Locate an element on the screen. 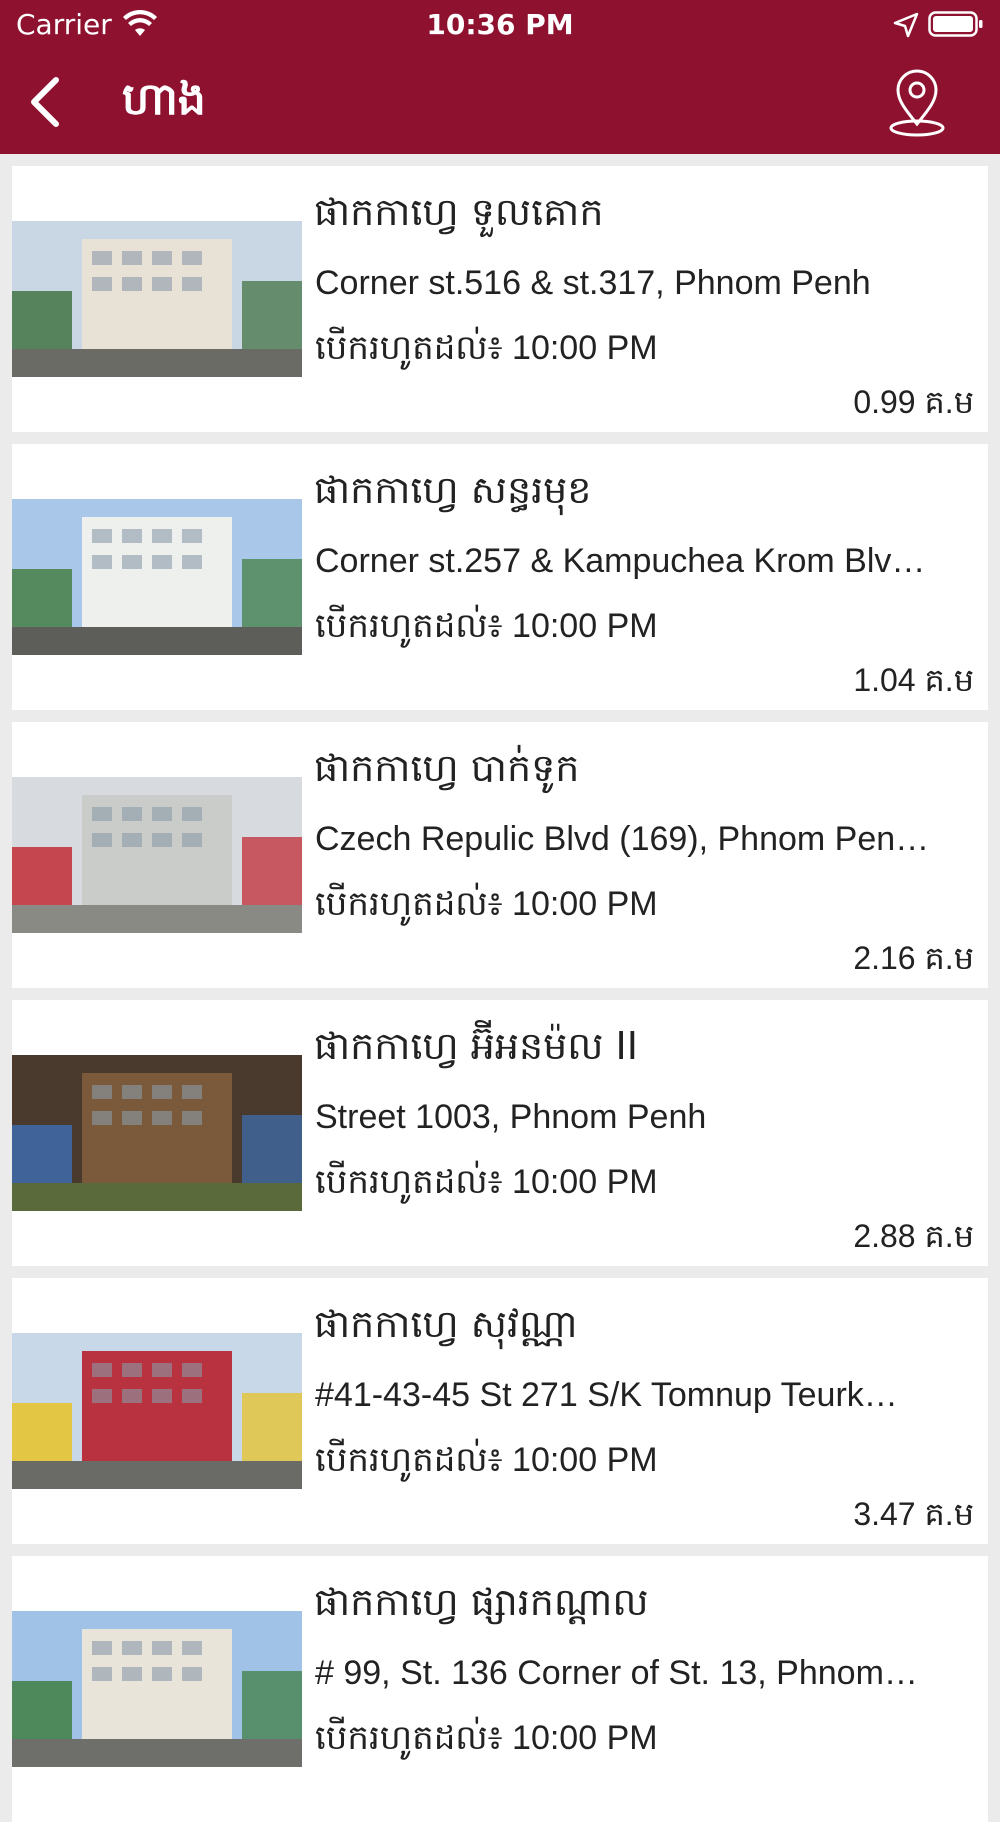 The height and width of the screenshot is (1822, 1000). map-pin-icon is located at coordinates (917, 103).